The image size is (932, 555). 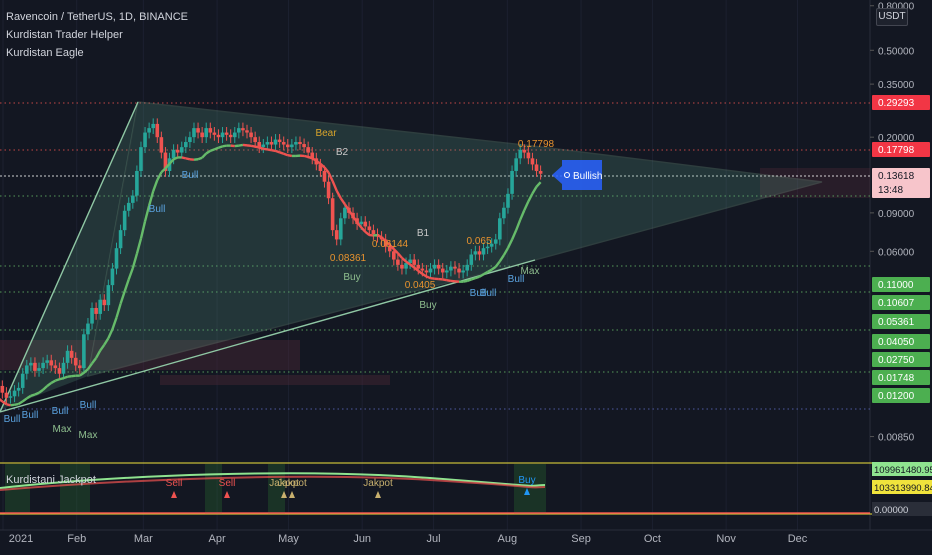 I want to click on indicator-label-2: Kurdistan Eagle, so click(x=97, y=53).